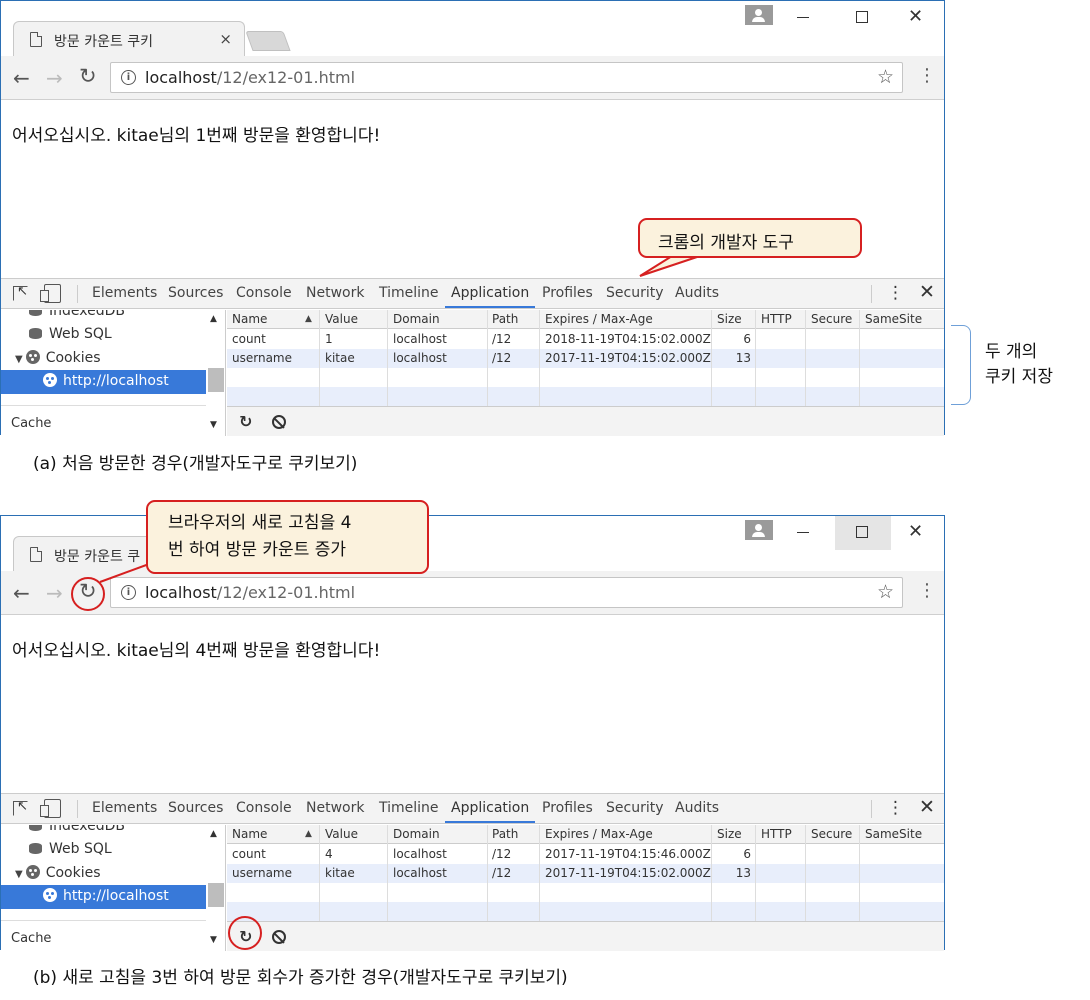 The height and width of the screenshot is (1000, 1090). What do you see at coordinates (257, 550) in the screenshot?
I see `callout-line: 번 하여 방문 카운트 증가` at bounding box center [257, 550].